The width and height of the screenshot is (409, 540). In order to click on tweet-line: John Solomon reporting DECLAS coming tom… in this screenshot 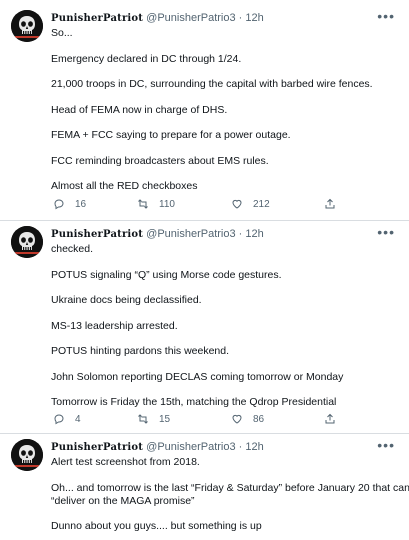, I will do `click(197, 376)`.